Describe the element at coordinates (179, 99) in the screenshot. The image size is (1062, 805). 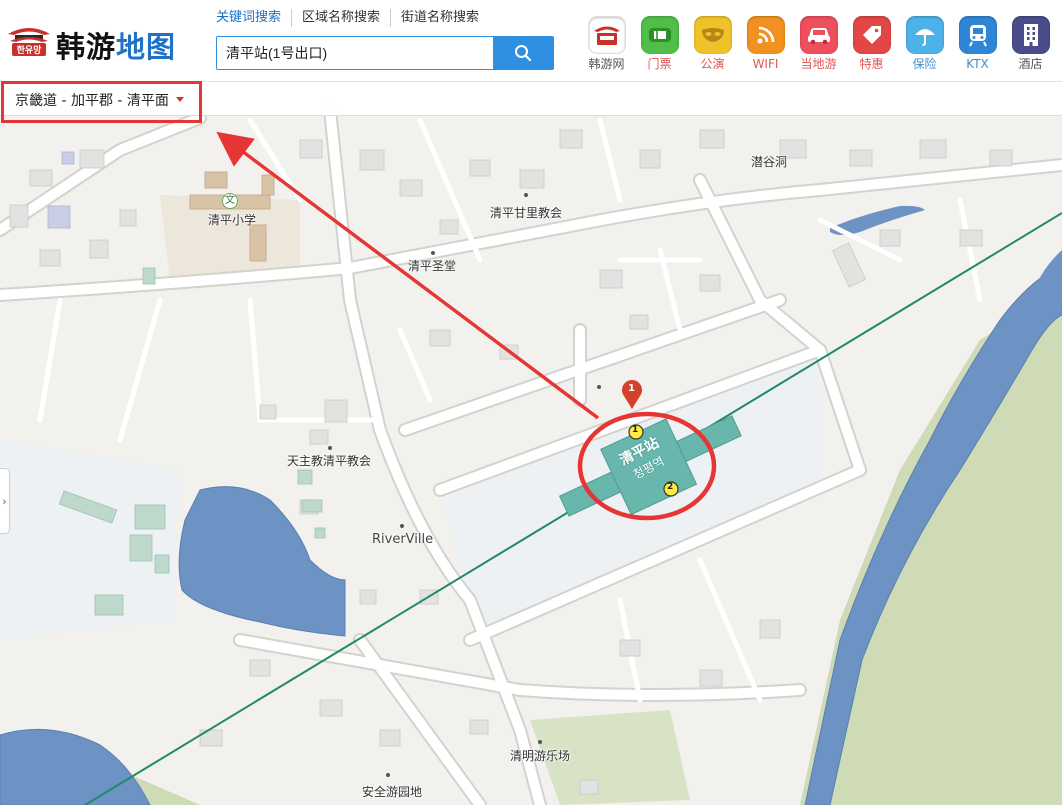
I see `caret-down-icon` at that location.